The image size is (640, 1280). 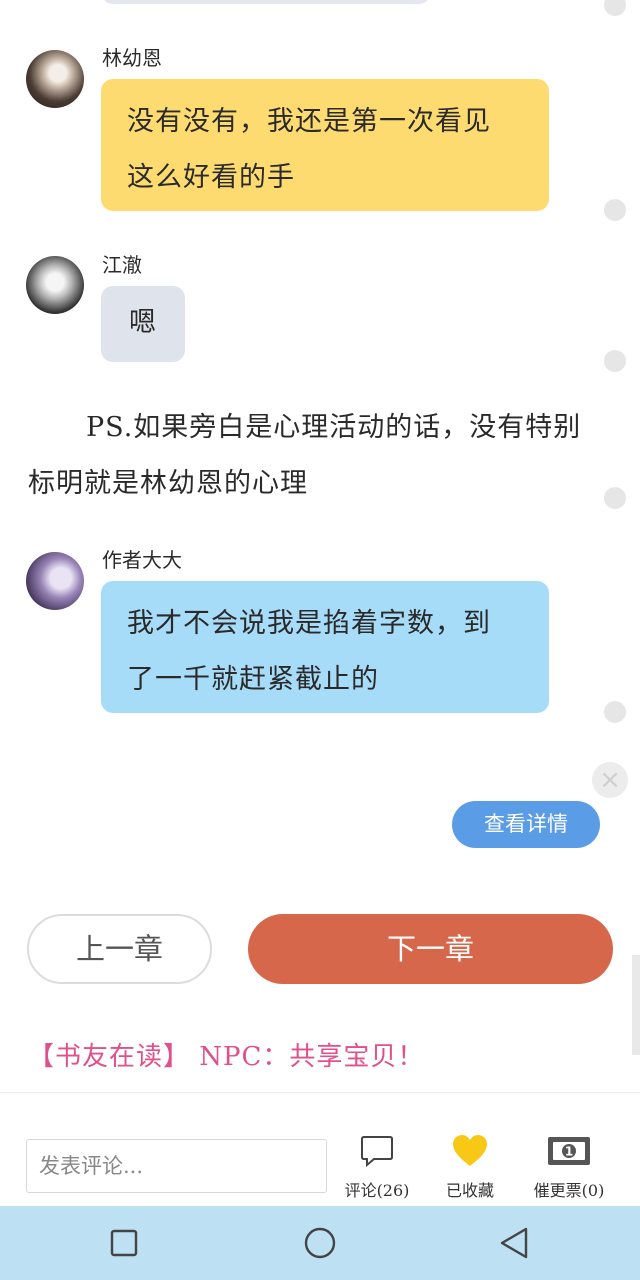 What do you see at coordinates (55, 285) in the screenshot?
I see `avatar-jiang-che` at bounding box center [55, 285].